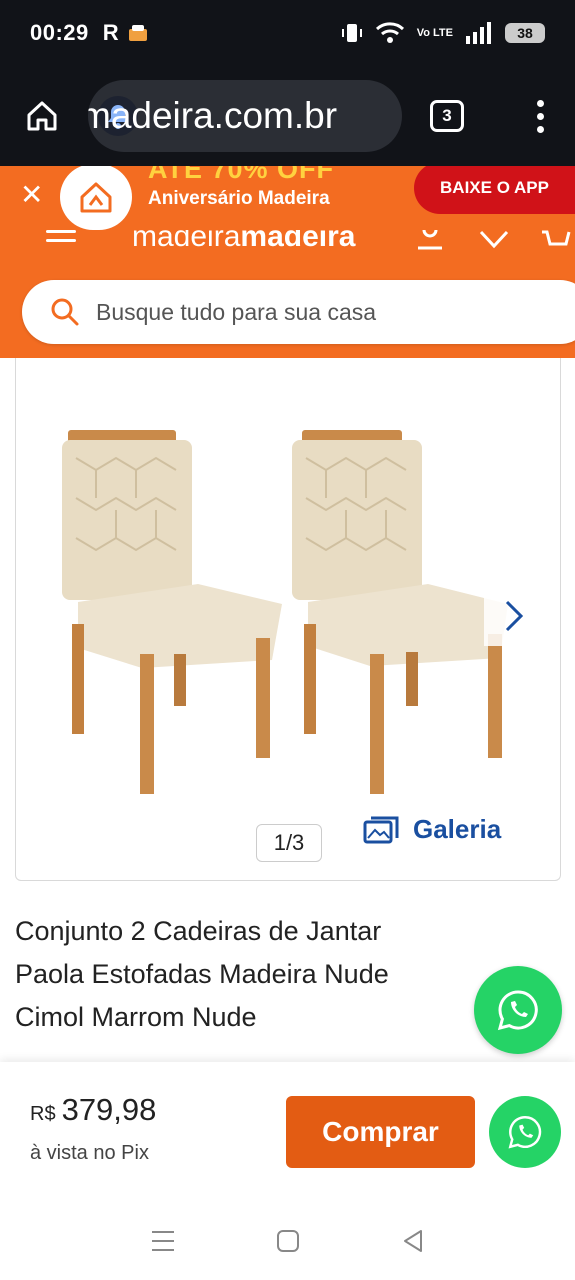 This screenshot has width=575, height=1280. I want to click on home-nav-icon, so click(288, 1241).